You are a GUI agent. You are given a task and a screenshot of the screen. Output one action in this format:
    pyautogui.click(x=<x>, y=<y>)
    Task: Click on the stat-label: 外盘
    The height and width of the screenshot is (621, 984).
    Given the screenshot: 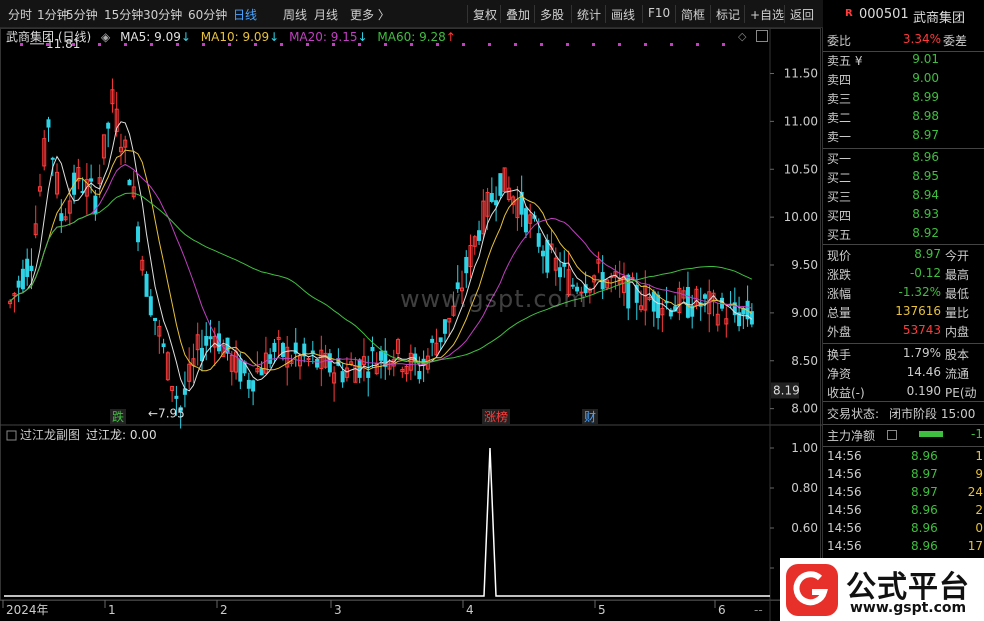 What is the action you would take?
    pyautogui.click(x=839, y=332)
    